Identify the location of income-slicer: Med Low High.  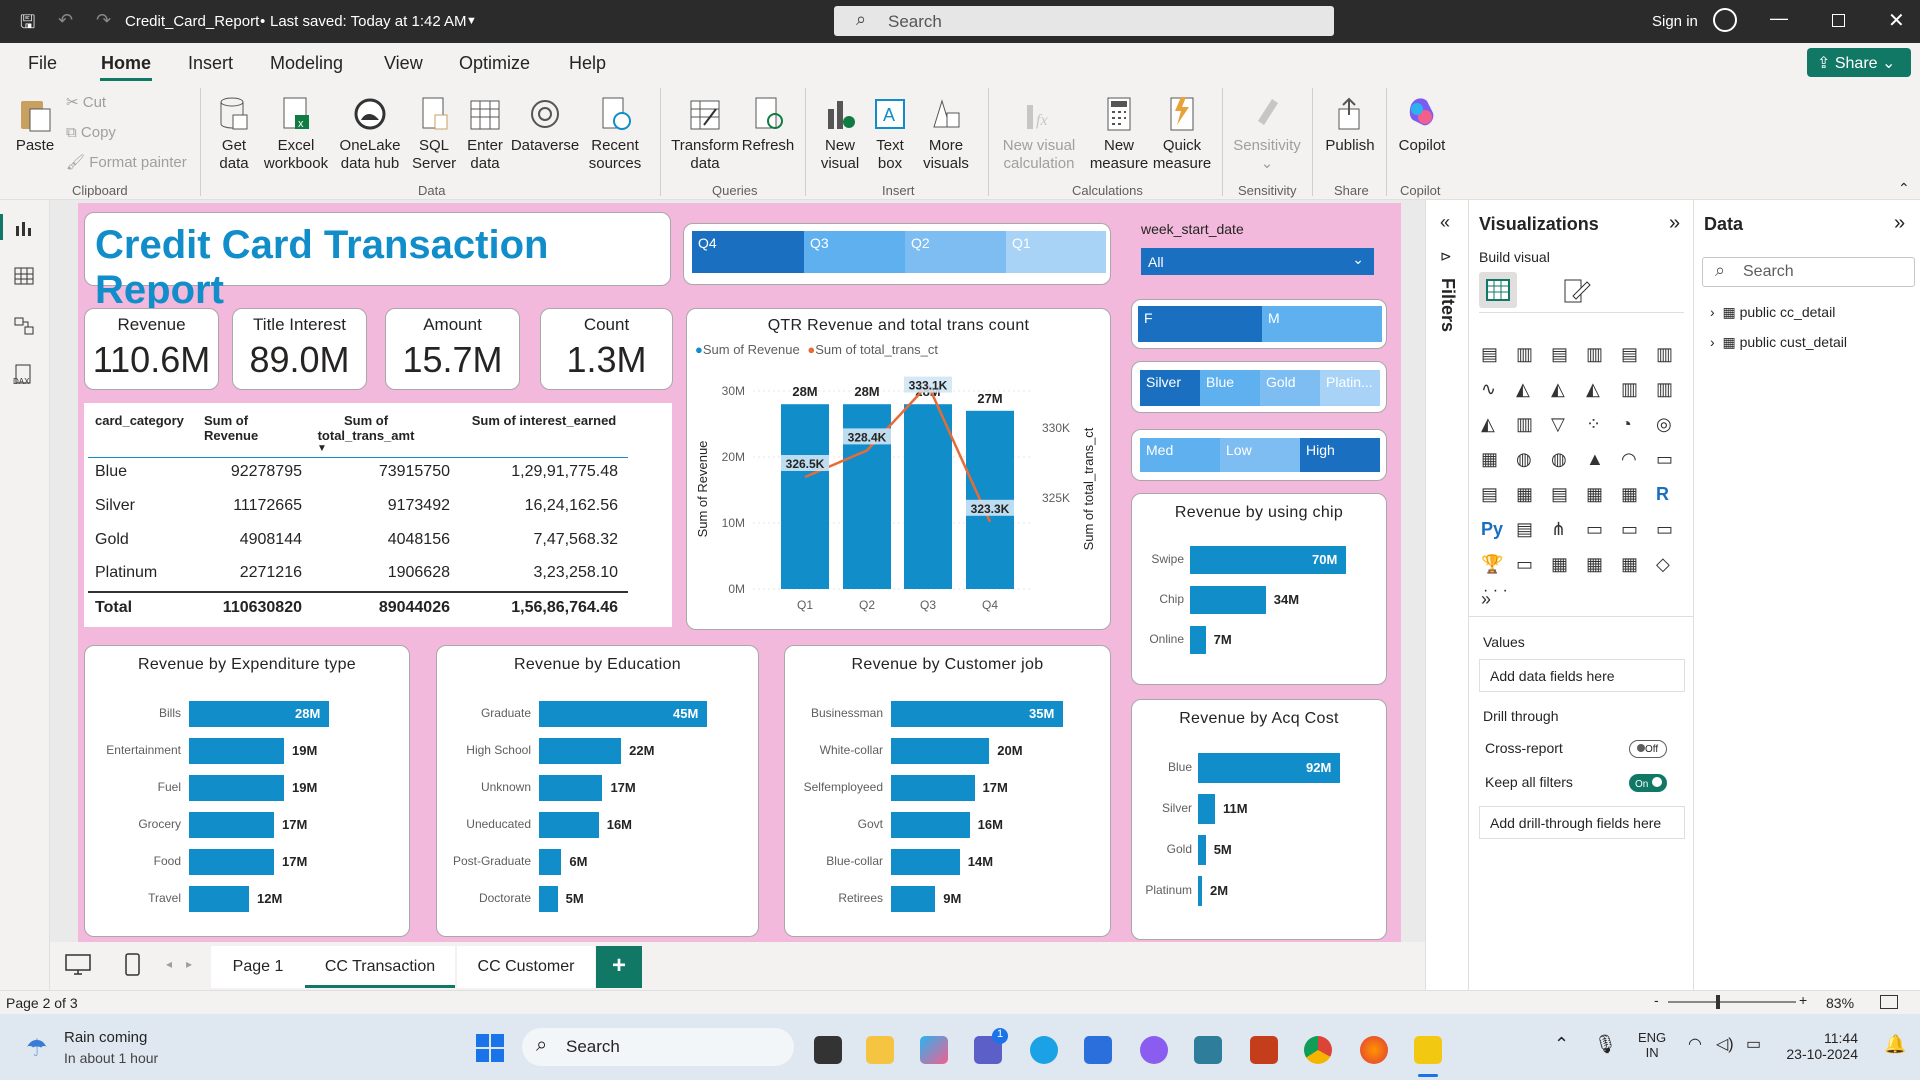
(1259, 455).